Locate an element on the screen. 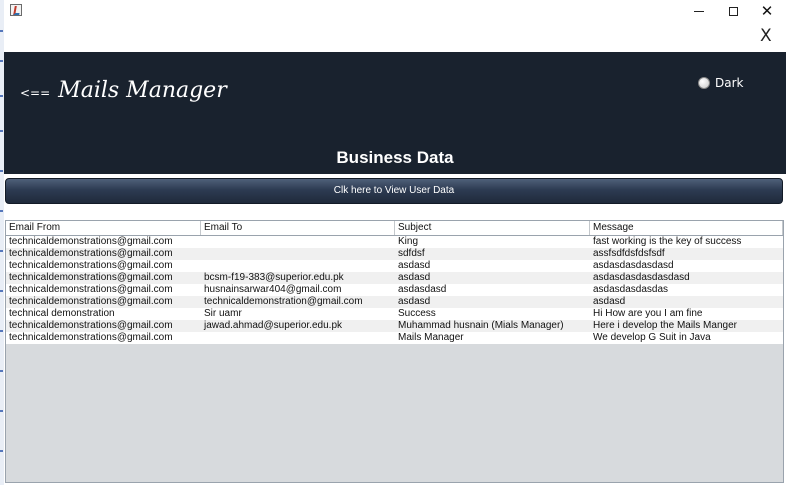  minimize-icon is located at coordinates (699, 11).